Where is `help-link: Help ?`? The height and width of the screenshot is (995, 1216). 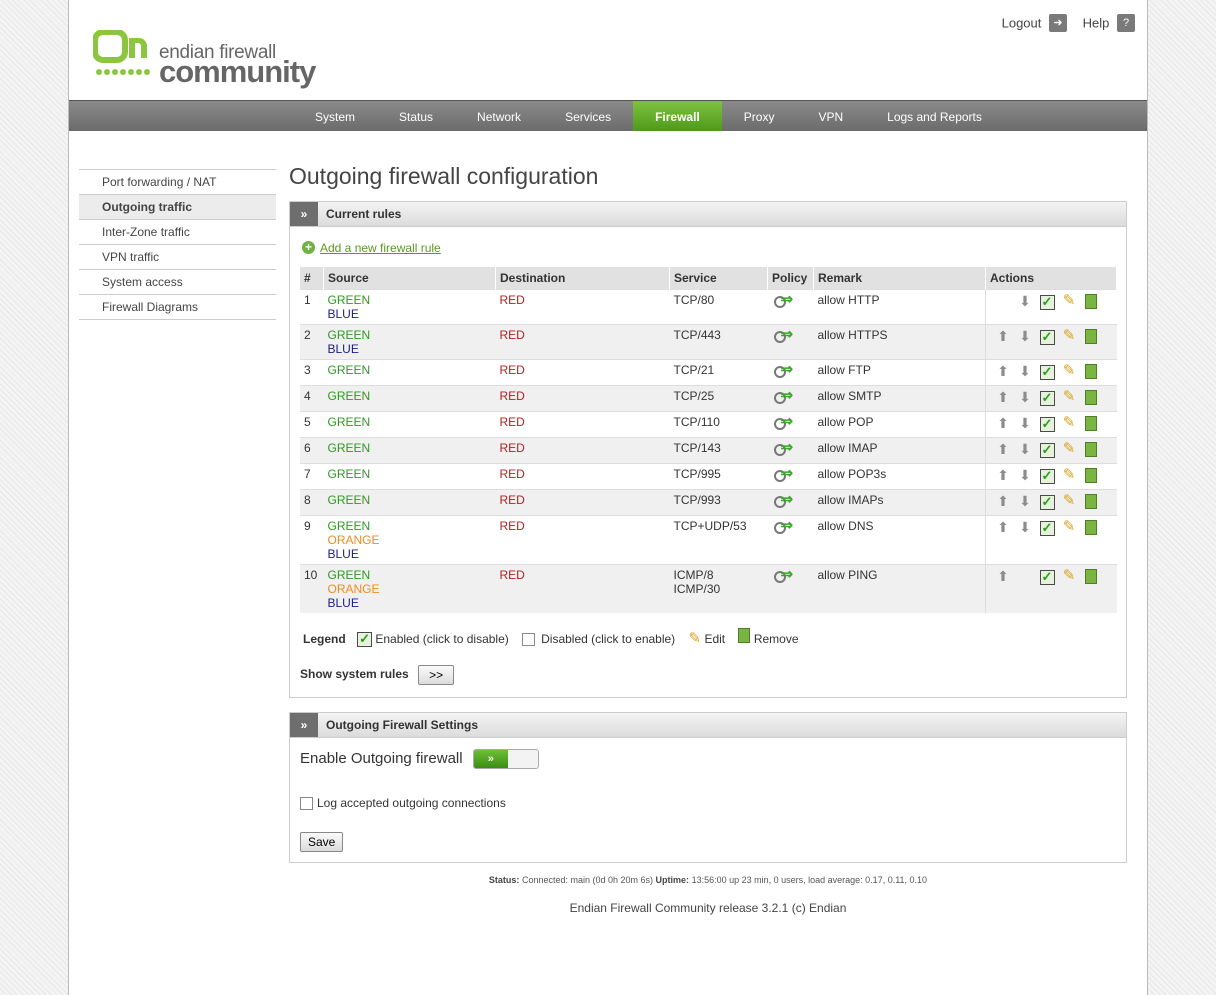 help-link: Help ? is located at coordinates (1109, 23).